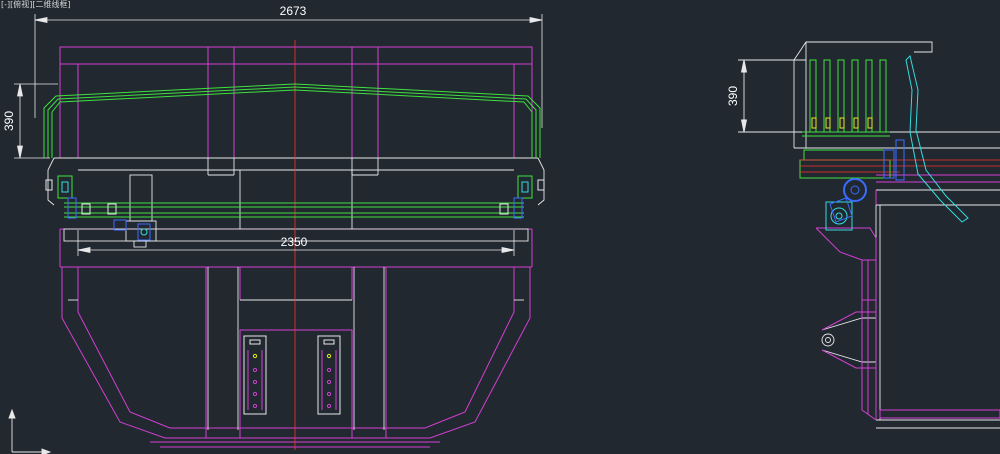  What do you see at coordinates (900, 166) in the screenshot?
I see `side-red-lines` at bounding box center [900, 166].